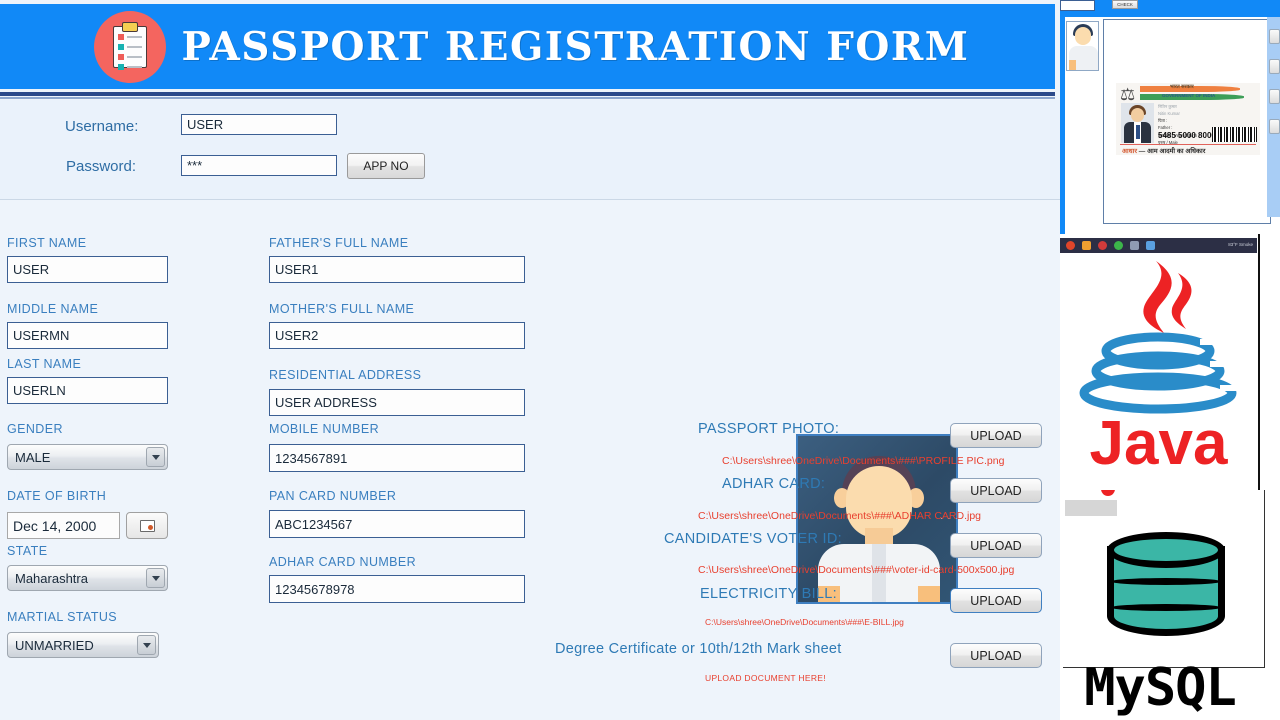 The height and width of the screenshot is (720, 1280). What do you see at coordinates (397, 402) in the screenshot?
I see `residential-address-input: USER ADDRESS` at bounding box center [397, 402].